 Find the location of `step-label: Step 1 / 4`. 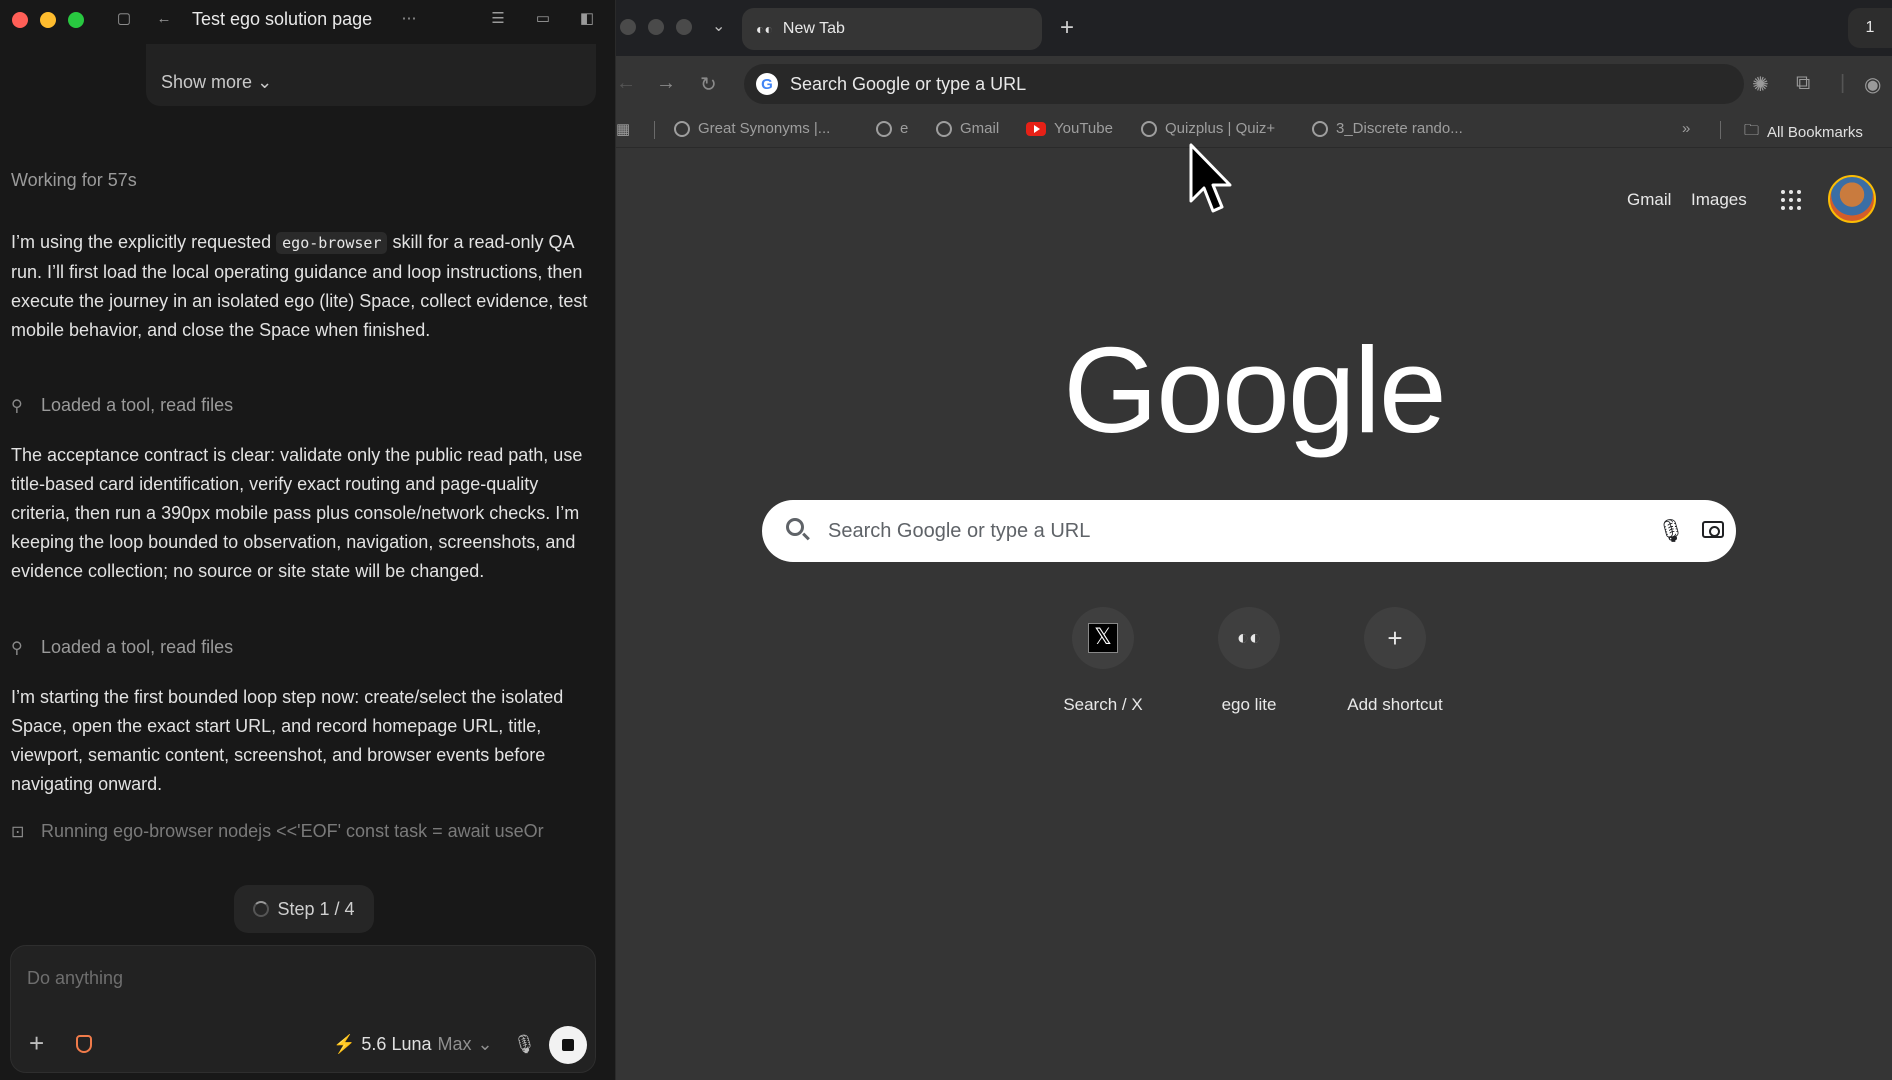

step-label: Step 1 / 4 is located at coordinates (316, 908).